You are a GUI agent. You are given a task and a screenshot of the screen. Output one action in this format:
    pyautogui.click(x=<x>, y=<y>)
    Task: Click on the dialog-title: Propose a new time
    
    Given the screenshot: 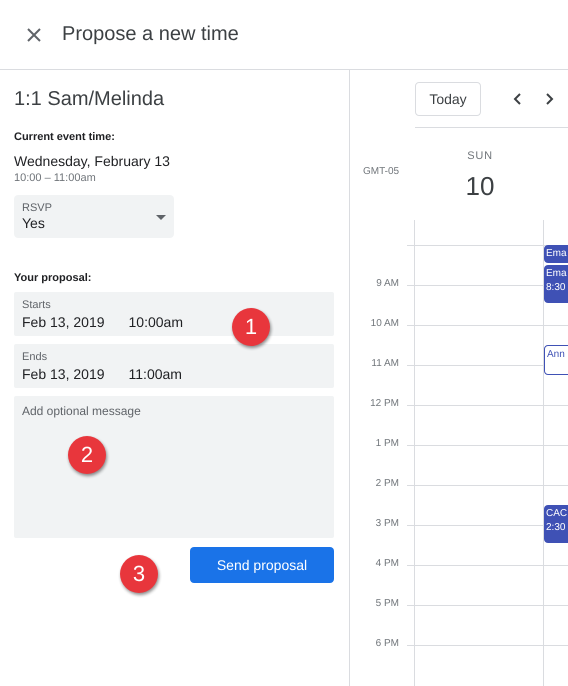 What is the action you would take?
    pyautogui.click(x=150, y=34)
    